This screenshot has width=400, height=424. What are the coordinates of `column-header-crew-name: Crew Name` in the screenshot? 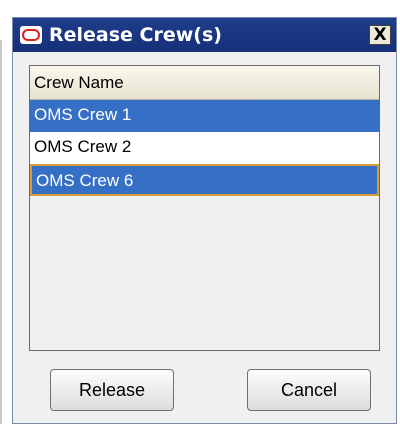 It's located at (204, 83).